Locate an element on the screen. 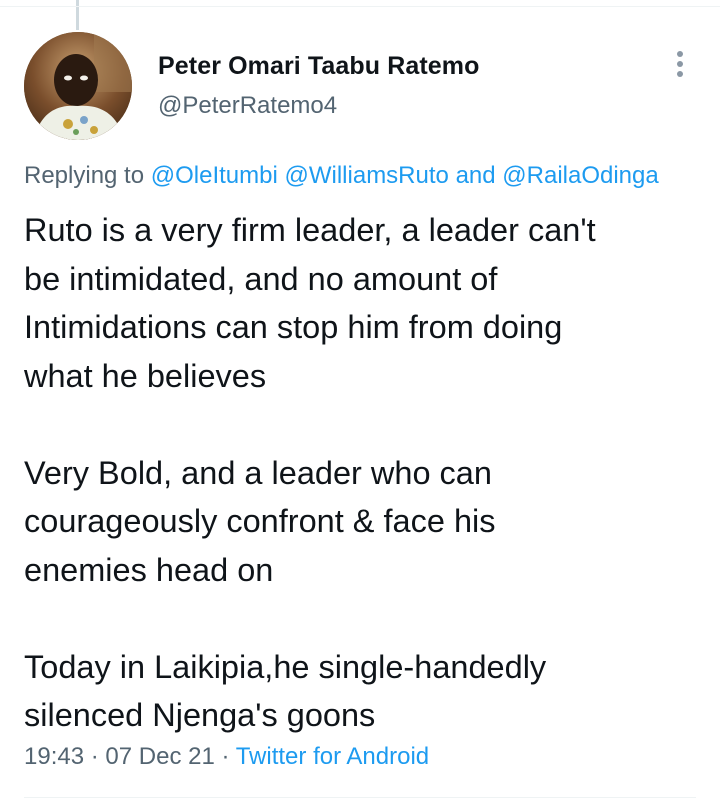  tweet-line: courageously confront & face his is located at coordinates (260, 521).